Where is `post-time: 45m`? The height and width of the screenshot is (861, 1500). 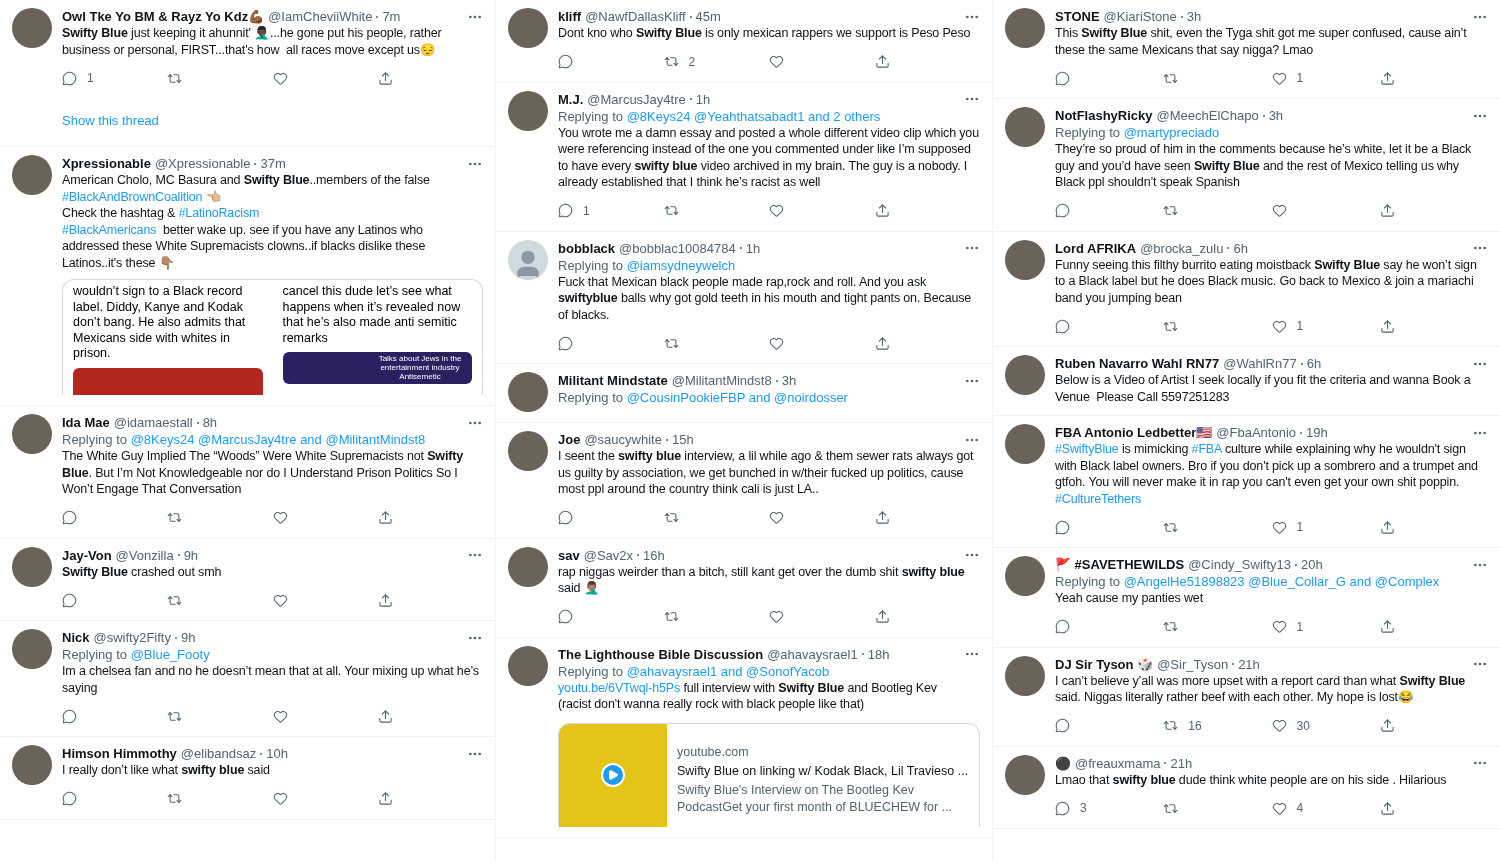
post-time: 45m is located at coordinates (708, 16).